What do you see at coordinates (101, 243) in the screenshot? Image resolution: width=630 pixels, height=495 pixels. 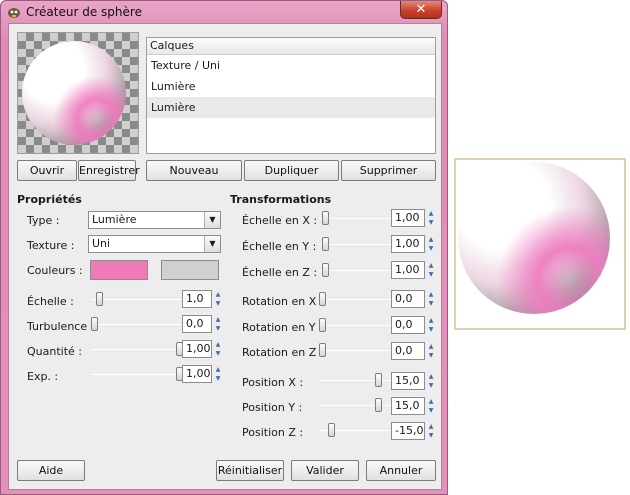 I see `texture-select-value: Uni` at bounding box center [101, 243].